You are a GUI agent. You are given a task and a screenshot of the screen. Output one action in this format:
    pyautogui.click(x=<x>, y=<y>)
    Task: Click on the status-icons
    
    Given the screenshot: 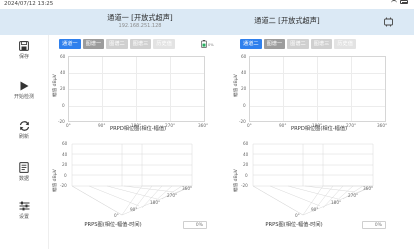 What is the action you would take?
    pyautogui.click(x=399, y=2)
    